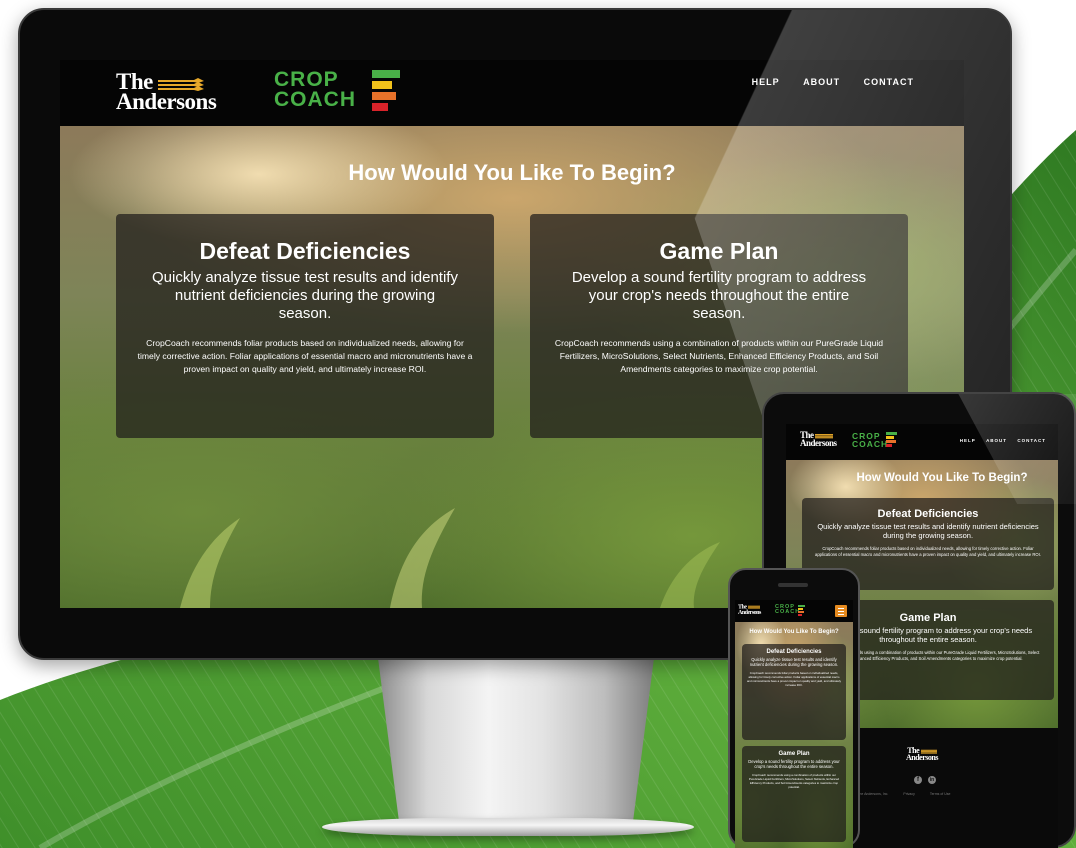 This screenshot has height=848, width=1076. What do you see at coordinates (908, 794) in the screenshot?
I see `footer-privacy-link: Privacy` at bounding box center [908, 794].